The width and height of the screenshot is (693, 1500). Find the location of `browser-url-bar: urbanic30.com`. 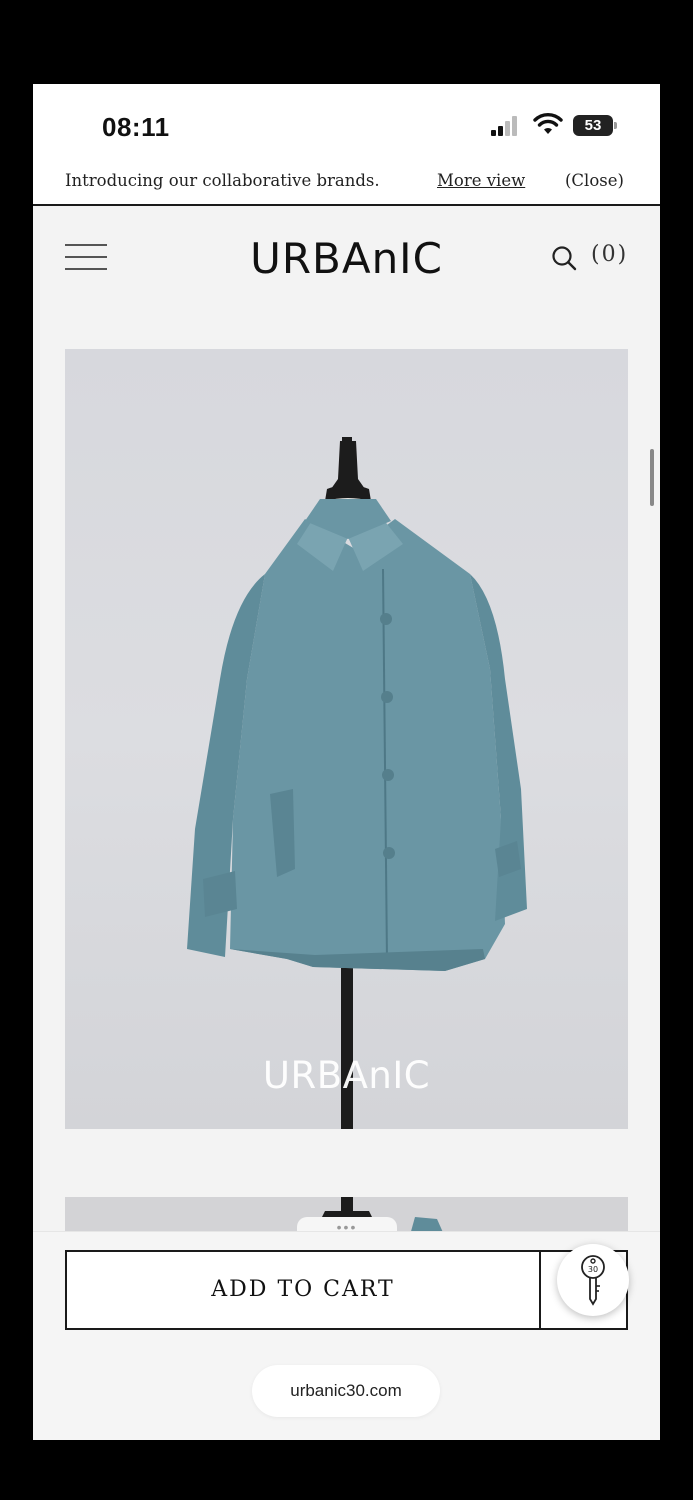

browser-url-bar: urbanic30.com is located at coordinates (346, 1391).